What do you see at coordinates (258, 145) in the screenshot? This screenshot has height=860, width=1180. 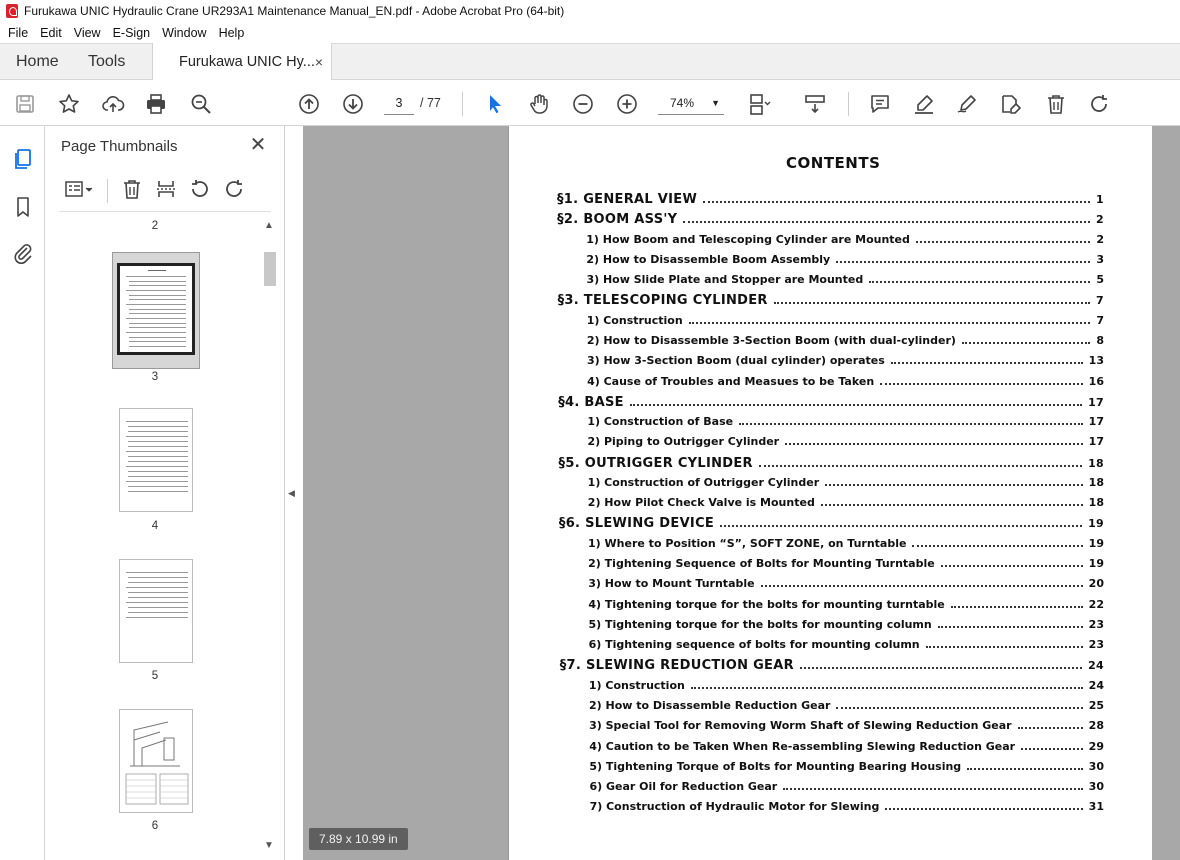 I see `close-panel-icon: ✕` at bounding box center [258, 145].